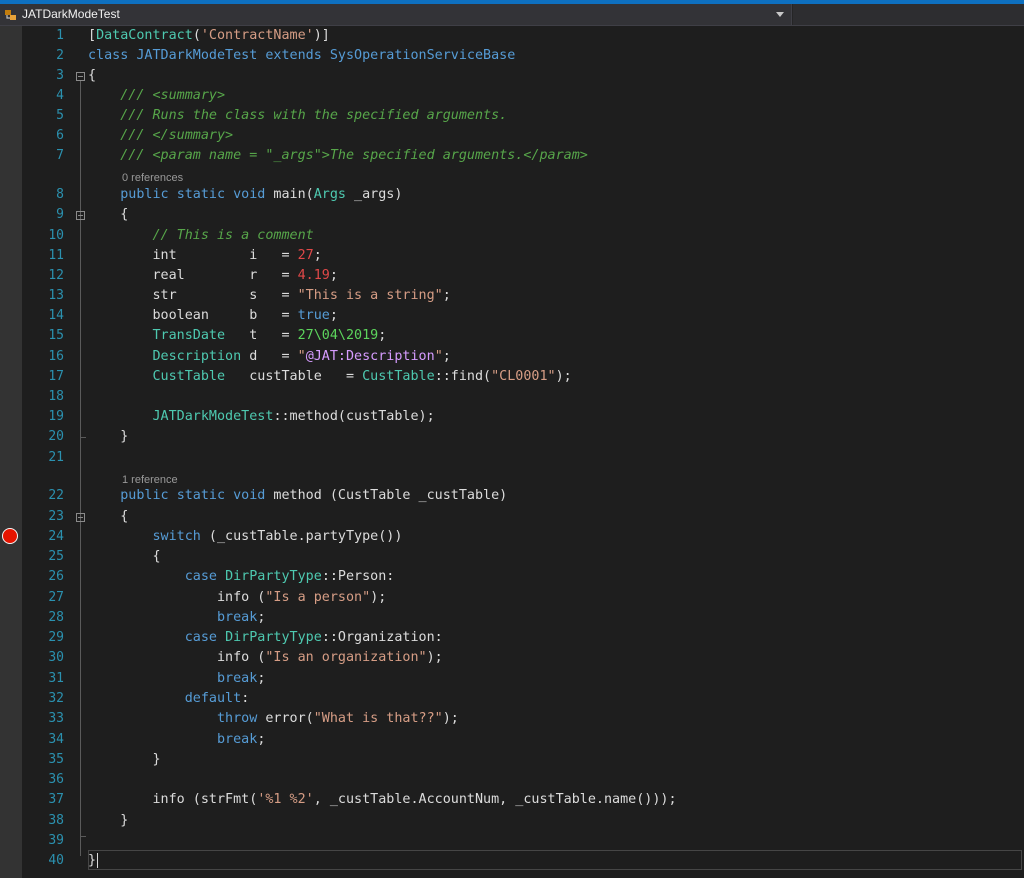 This screenshot has height=878, width=1024. I want to click on line-number: 7, so click(60, 155).